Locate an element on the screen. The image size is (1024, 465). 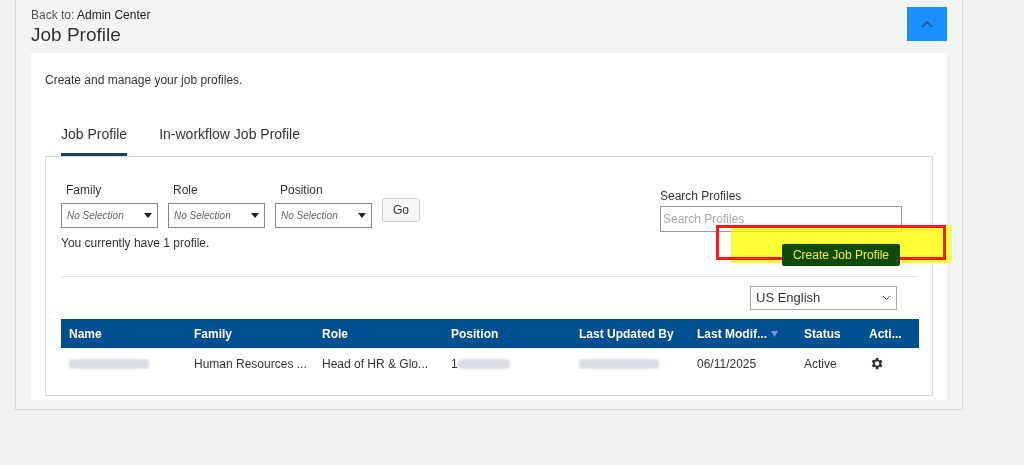
back-label: Back to: is located at coordinates (53, 15).